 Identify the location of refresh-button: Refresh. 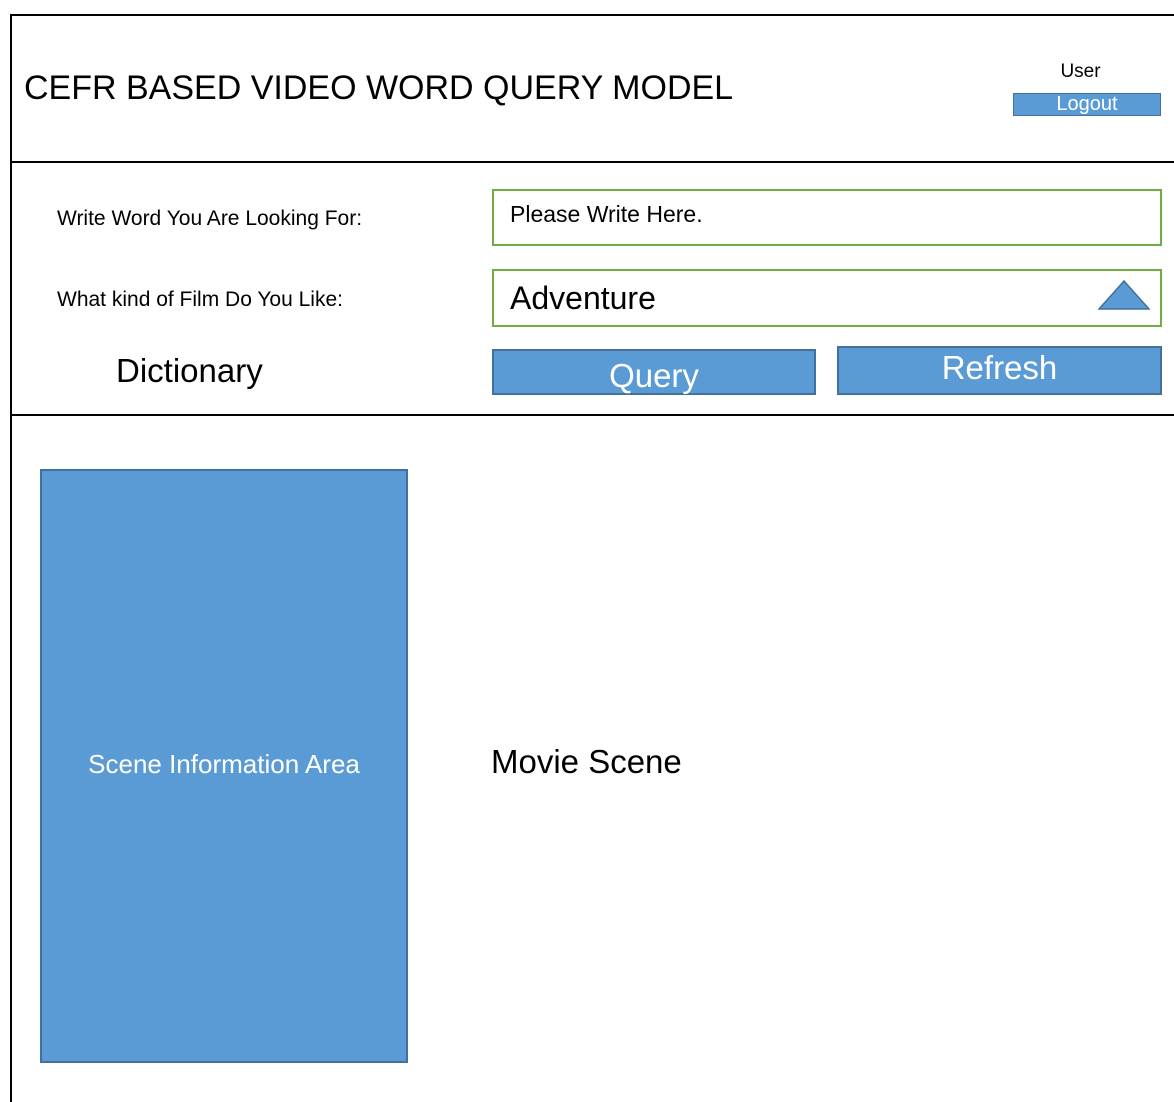
(999, 370).